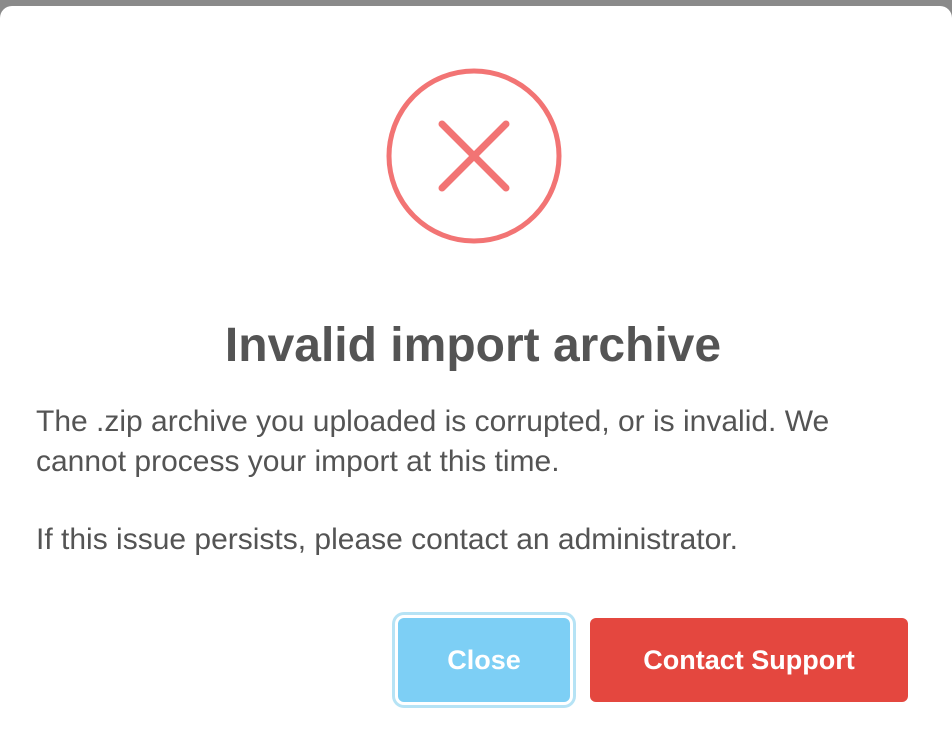 This screenshot has width=952, height=746. I want to click on close-button: Close, so click(484, 660).